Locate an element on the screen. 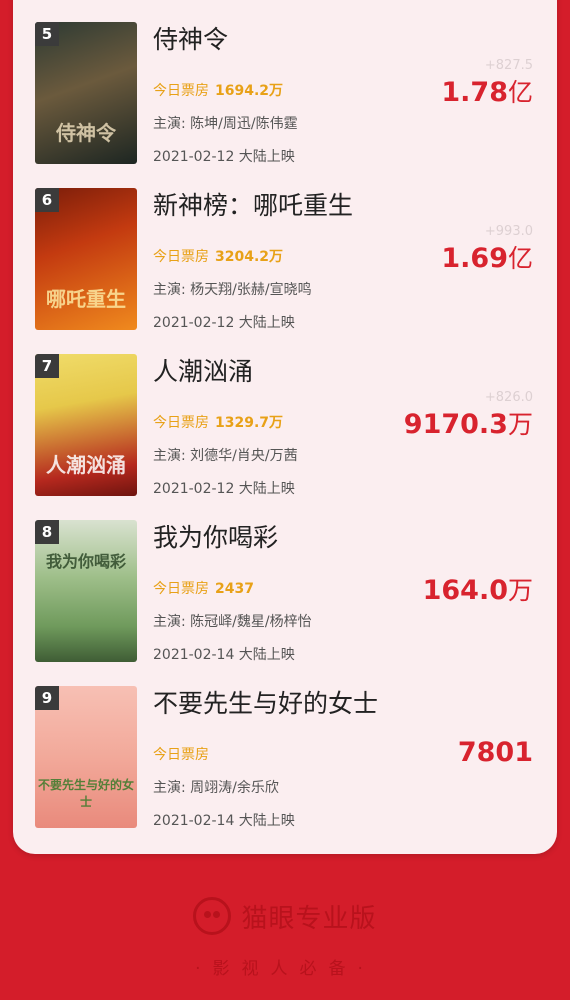 The height and width of the screenshot is (1000, 570). cast-list: 主演: 刘德华/肖央/万茜 is located at coordinates (225, 456).